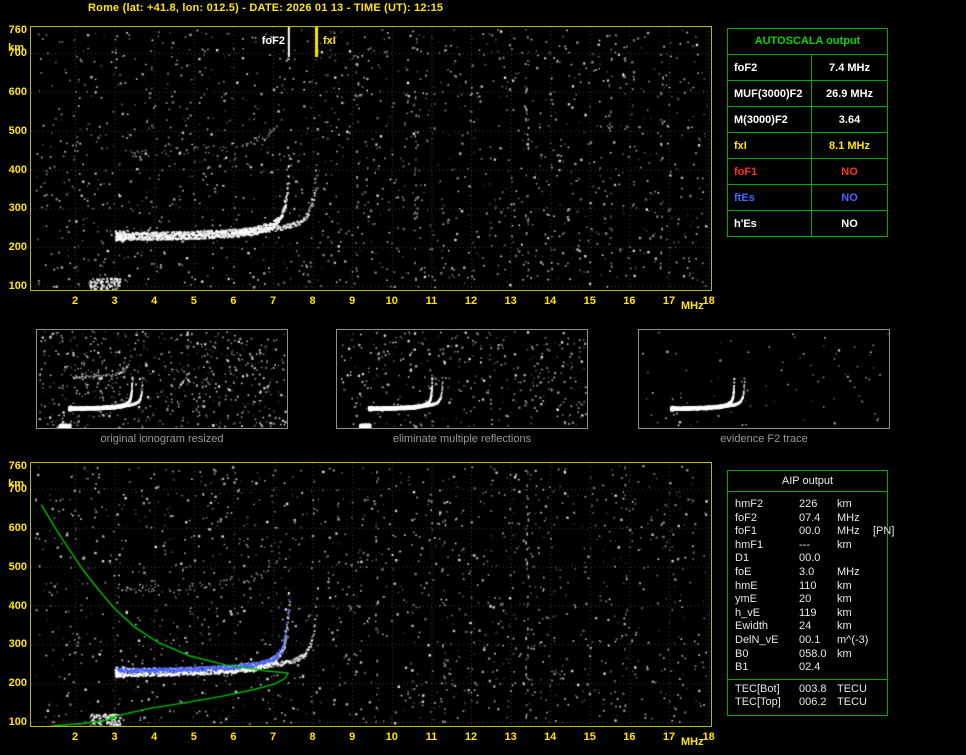 This screenshot has width=966, height=755. I want to click on aip-row: foE 3.0 MHz, so click(807, 573).